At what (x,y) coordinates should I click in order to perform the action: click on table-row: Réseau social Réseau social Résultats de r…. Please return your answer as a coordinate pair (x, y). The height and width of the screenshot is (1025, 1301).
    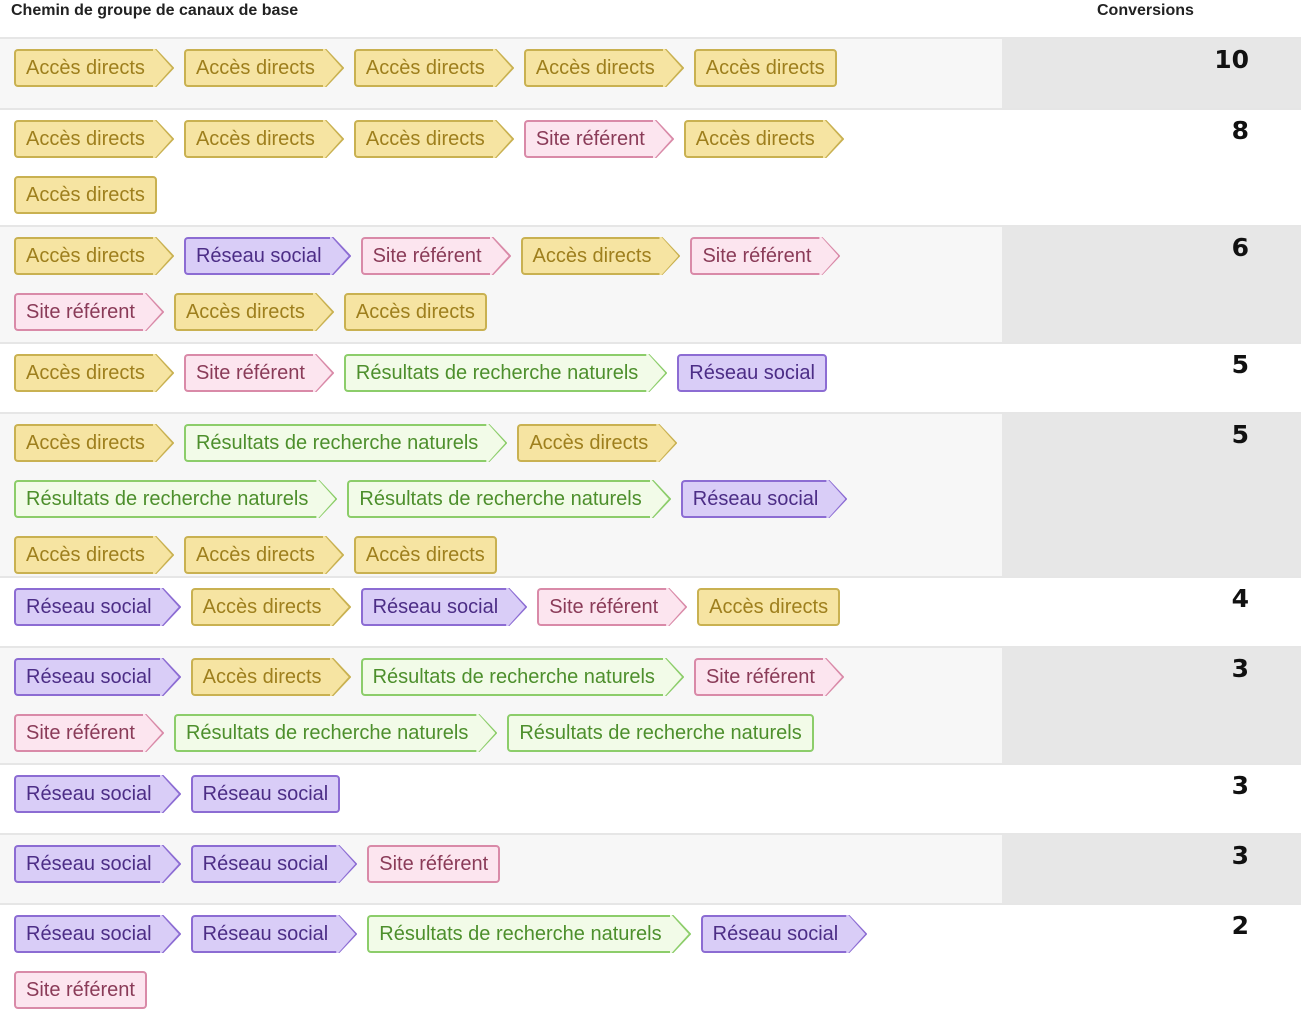
    Looking at the image, I should click on (650, 961).